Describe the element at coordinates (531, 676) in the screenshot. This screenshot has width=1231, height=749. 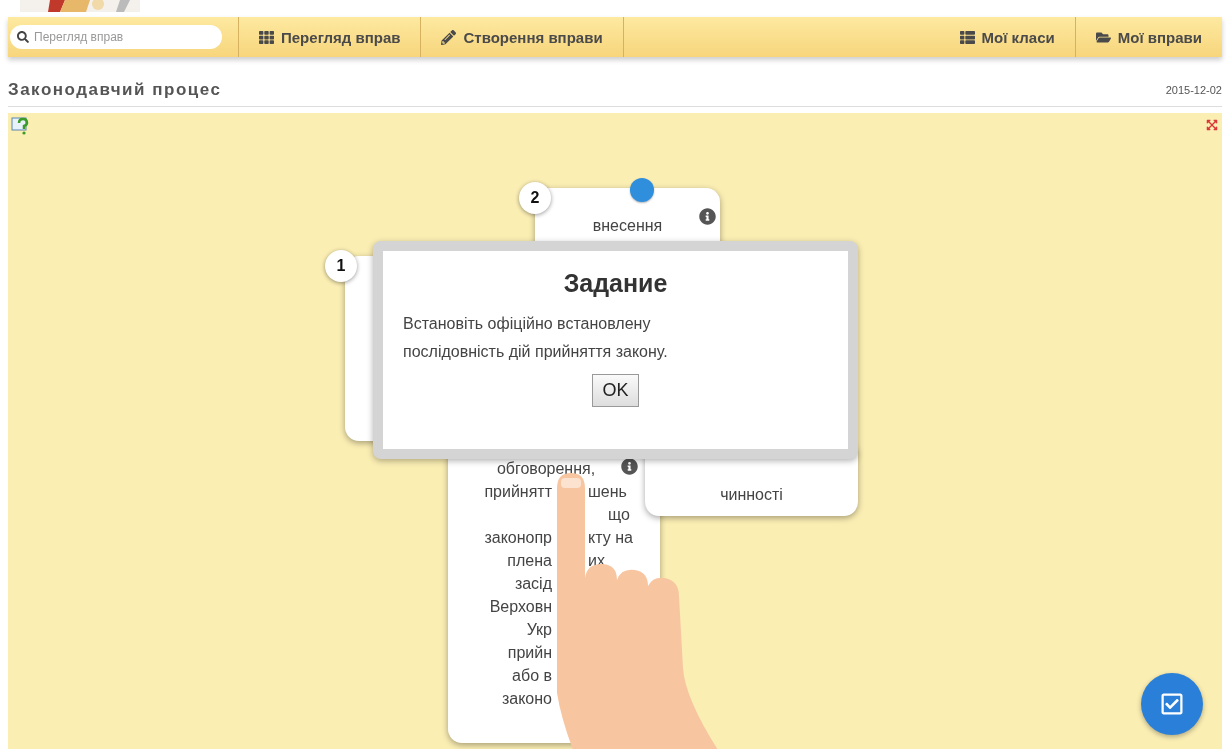
I see `card-text: або в` at that location.